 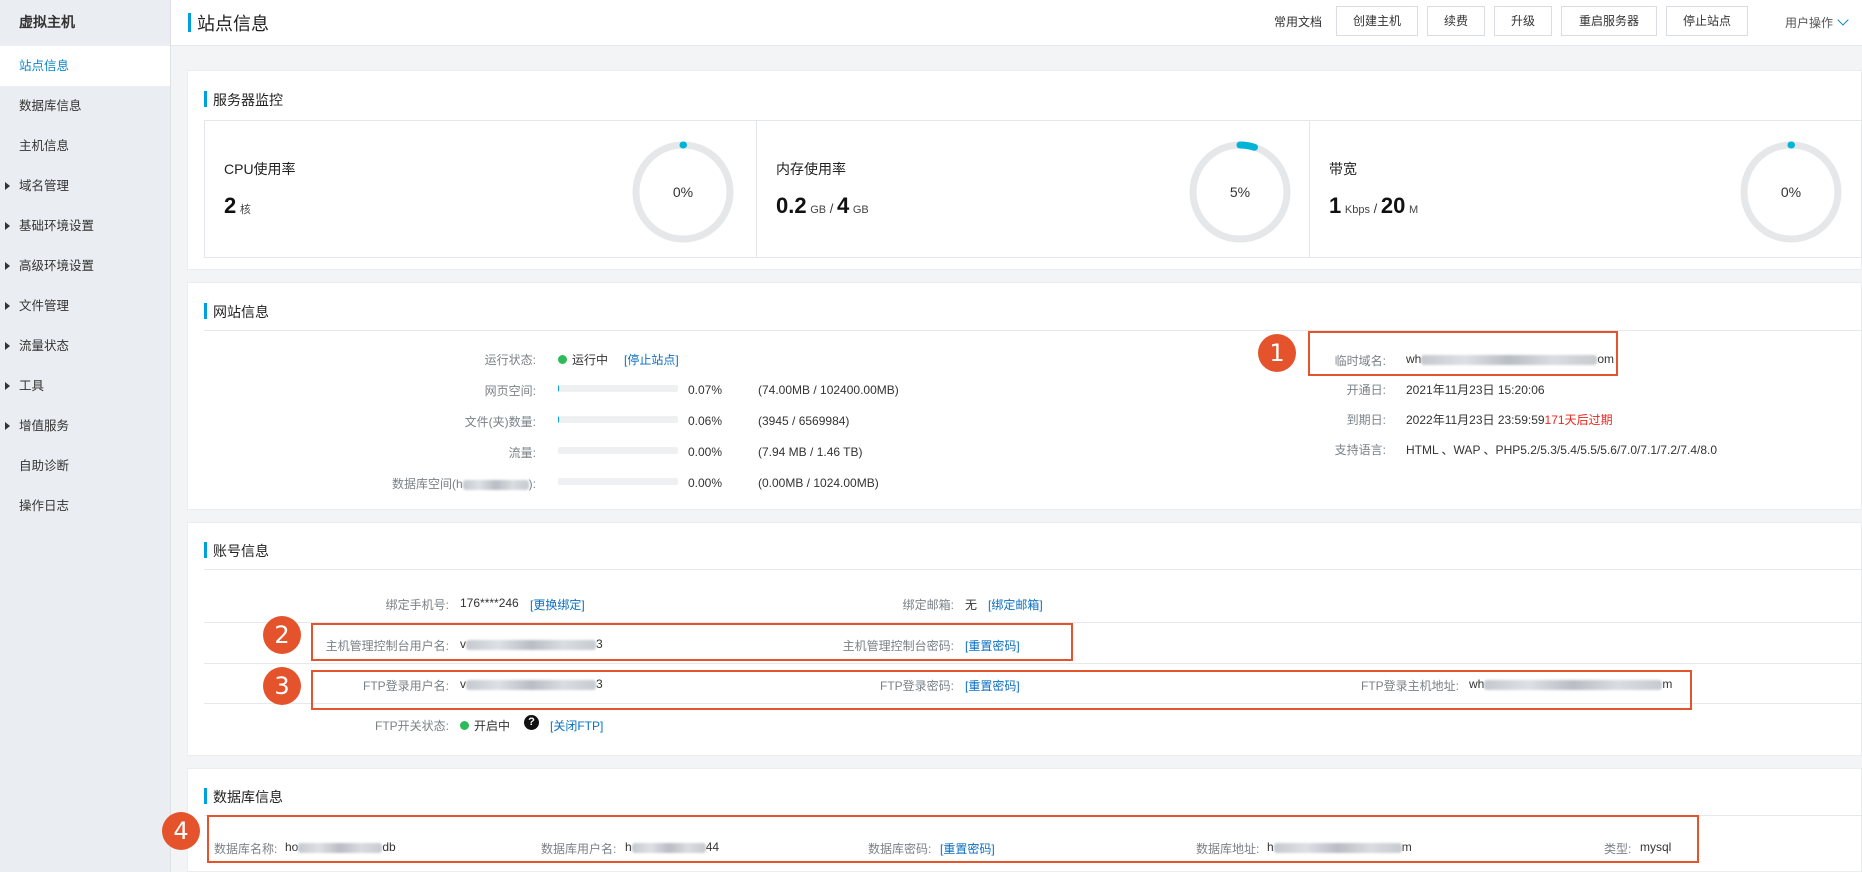 I want to click on db-space-label-suffix: ):, so click(x=532, y=484).